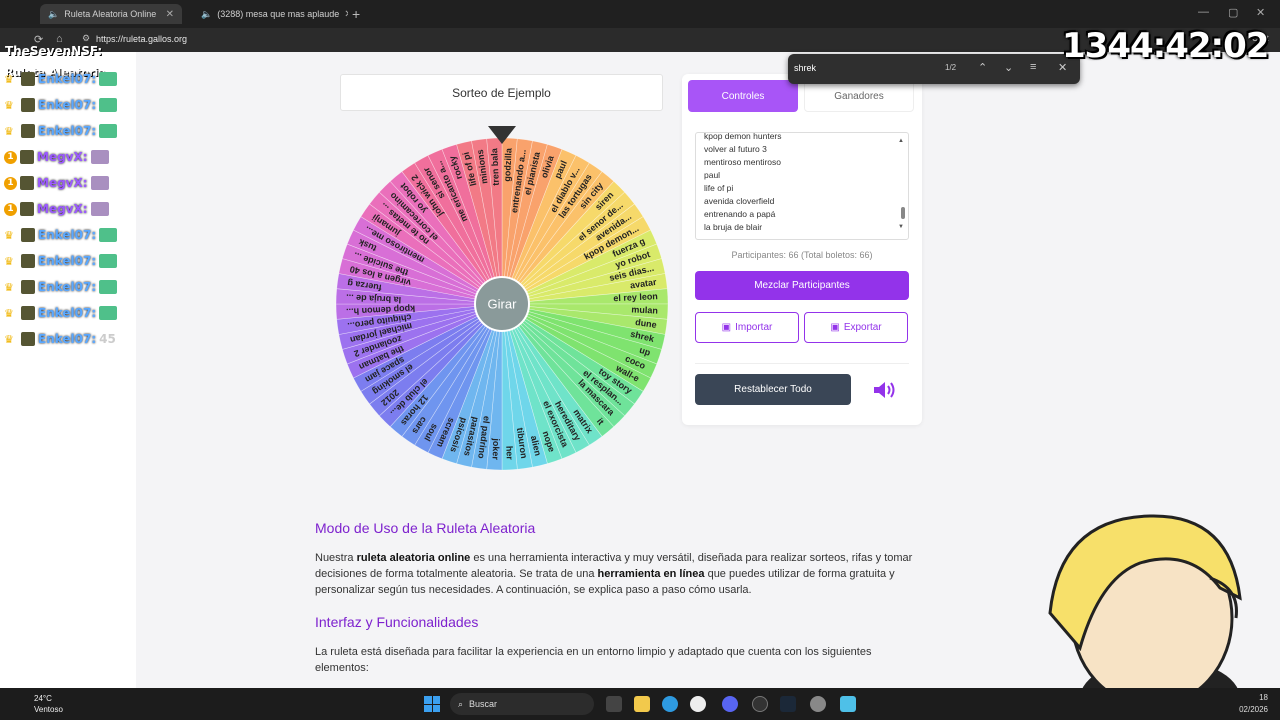 This screenshot has height=720, width=1280. What do you see at coordinates (509, 453) in the screenshot?
I see `wheel-segment-label: her` at bounding box center [509, 453].